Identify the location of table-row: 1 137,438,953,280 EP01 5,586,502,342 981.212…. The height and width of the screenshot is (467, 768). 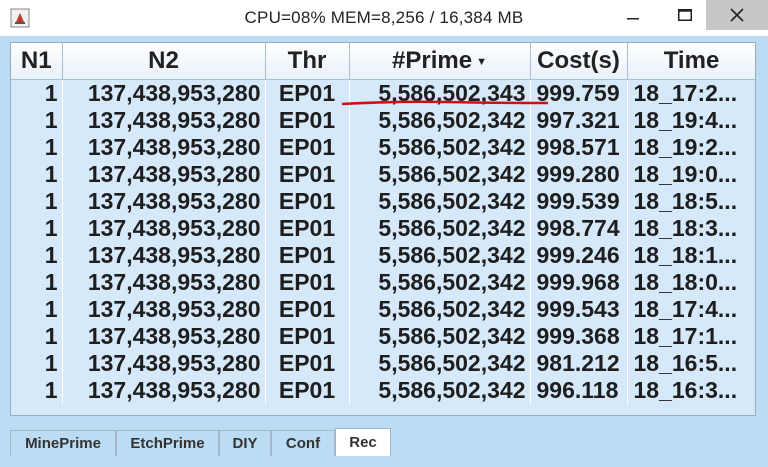
(383, 363).